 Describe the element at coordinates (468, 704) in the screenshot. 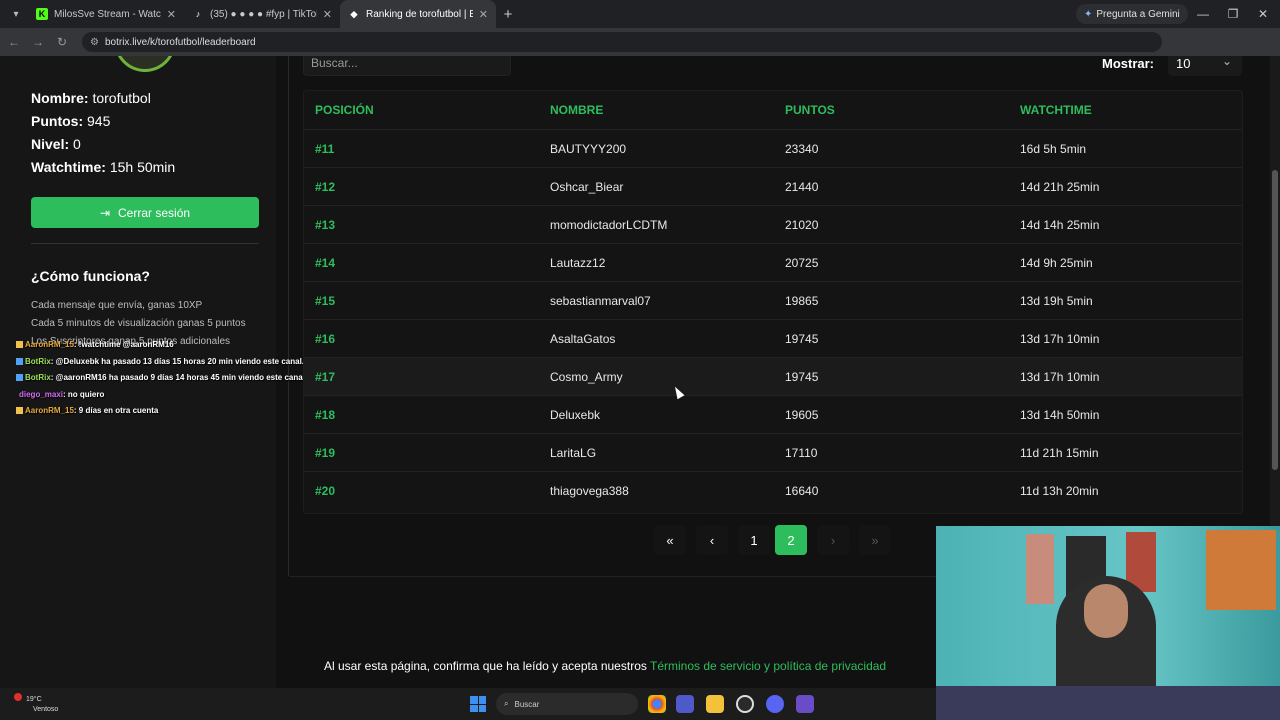

I see `windows-taskbar: 19°C Ventoso ⌕ Buscar` at that location.